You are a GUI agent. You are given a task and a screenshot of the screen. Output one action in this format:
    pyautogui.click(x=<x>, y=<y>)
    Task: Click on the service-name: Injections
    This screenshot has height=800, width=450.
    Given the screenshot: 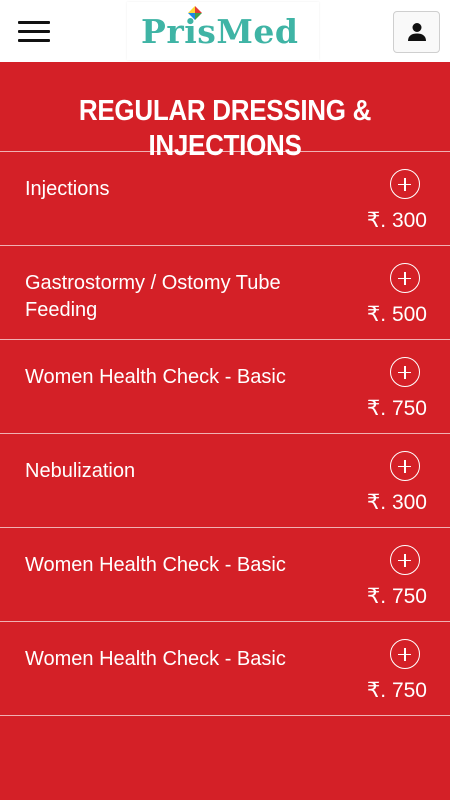 What is the action you would take?
    pyautogui.click(x=67, y=189)
    